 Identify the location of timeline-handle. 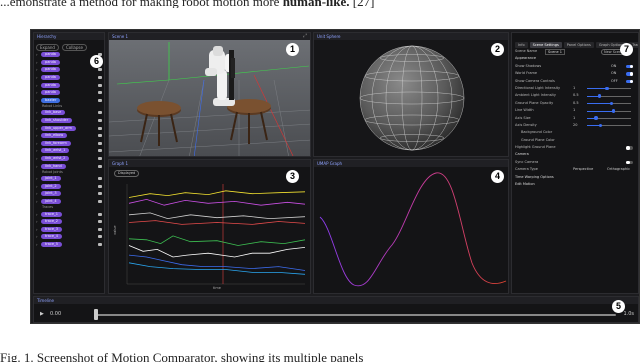
(96, 314).